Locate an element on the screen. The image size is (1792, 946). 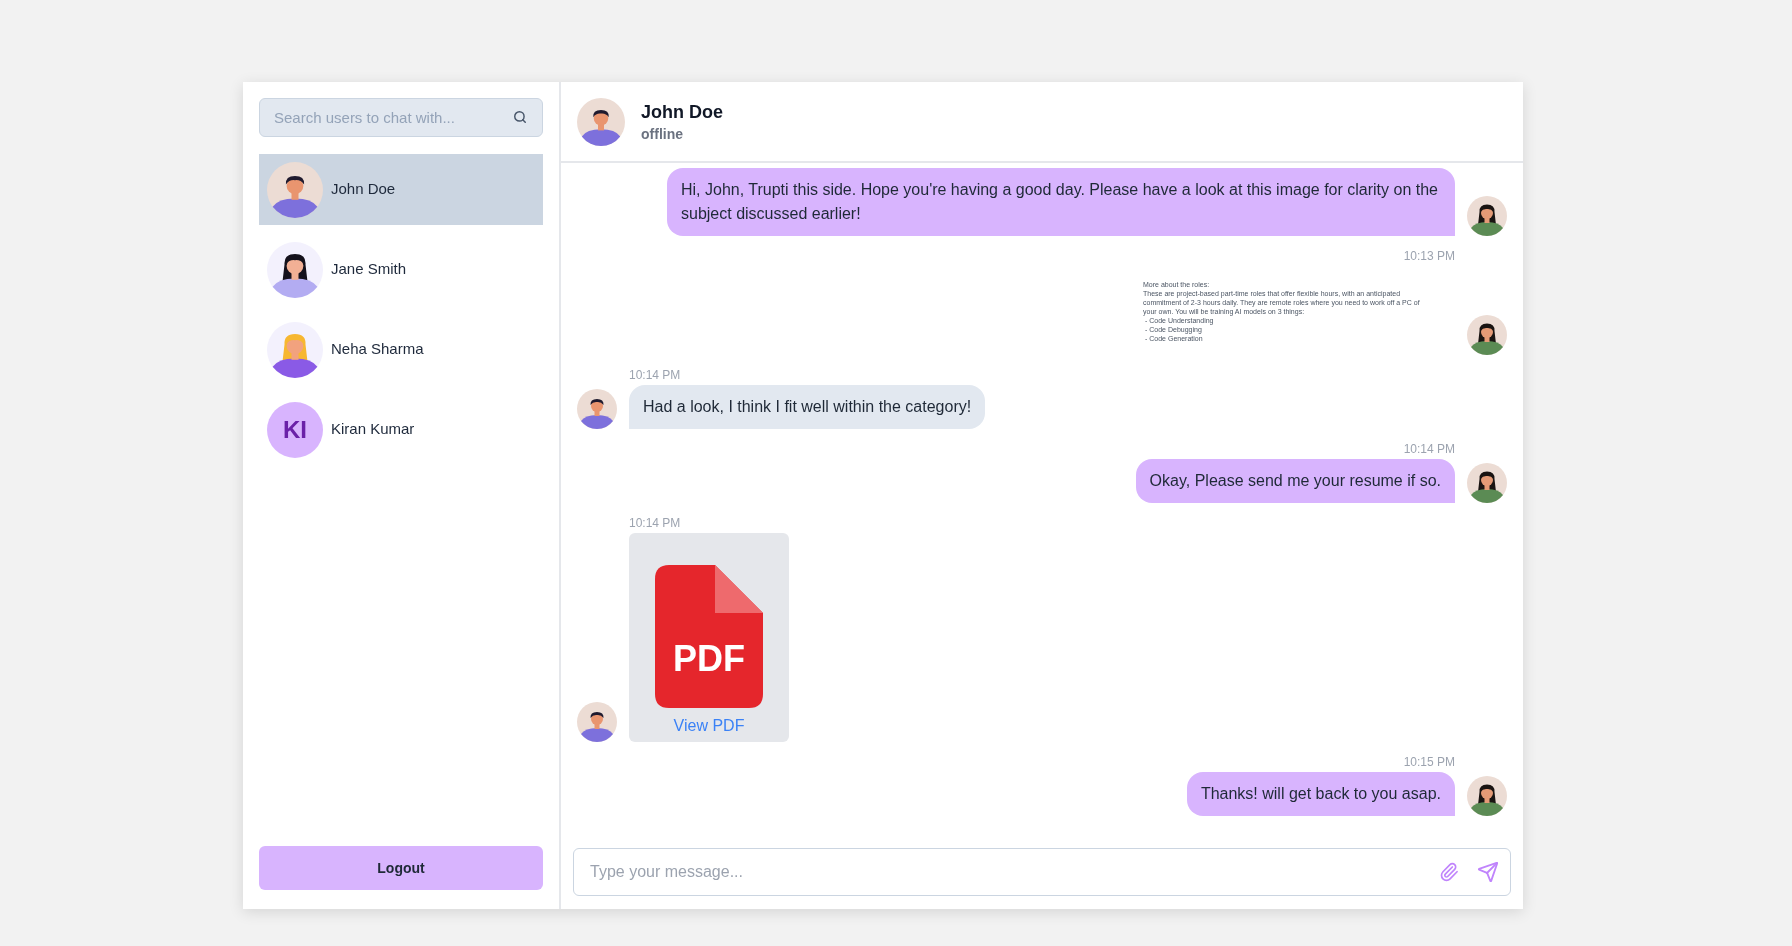
contact-name: John Doe is located at coordinates (682, 112).